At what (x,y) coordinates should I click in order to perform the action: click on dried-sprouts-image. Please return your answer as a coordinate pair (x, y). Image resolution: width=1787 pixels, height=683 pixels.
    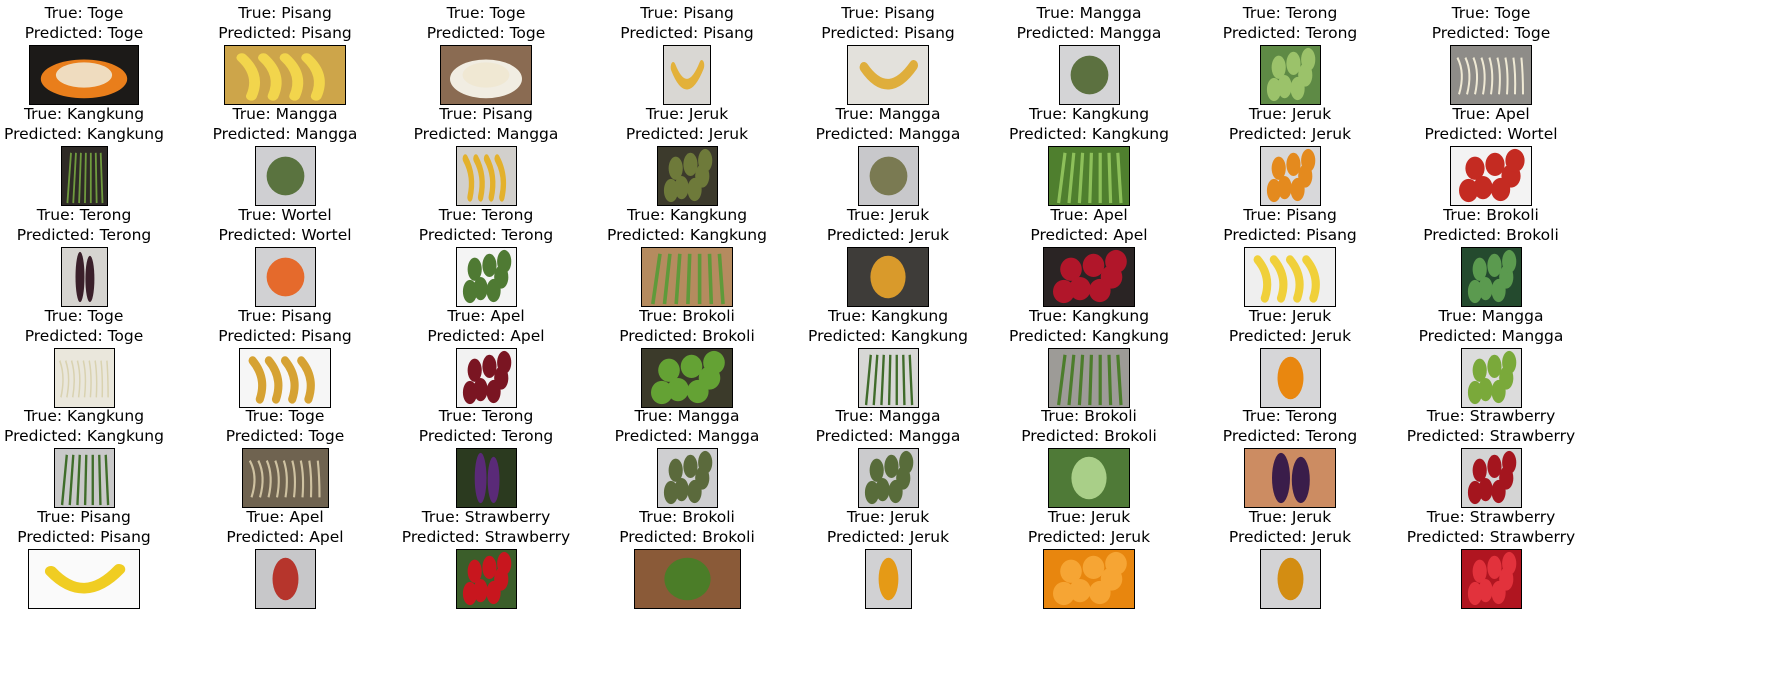
    Looking at the image, I should click on (285, 478).